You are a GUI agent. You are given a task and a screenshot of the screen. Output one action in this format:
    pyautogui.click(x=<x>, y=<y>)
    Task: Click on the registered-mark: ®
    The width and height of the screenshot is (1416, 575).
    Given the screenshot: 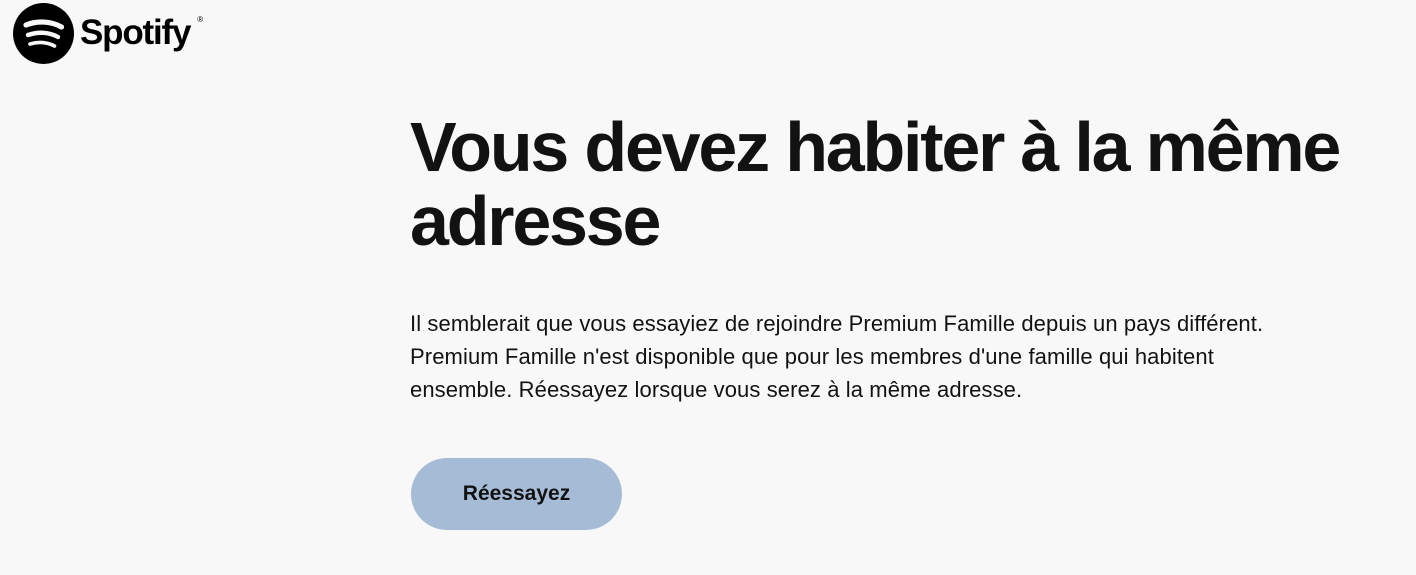 What is the action you would take?
    pyautogui.click(x=200, y=19)
    